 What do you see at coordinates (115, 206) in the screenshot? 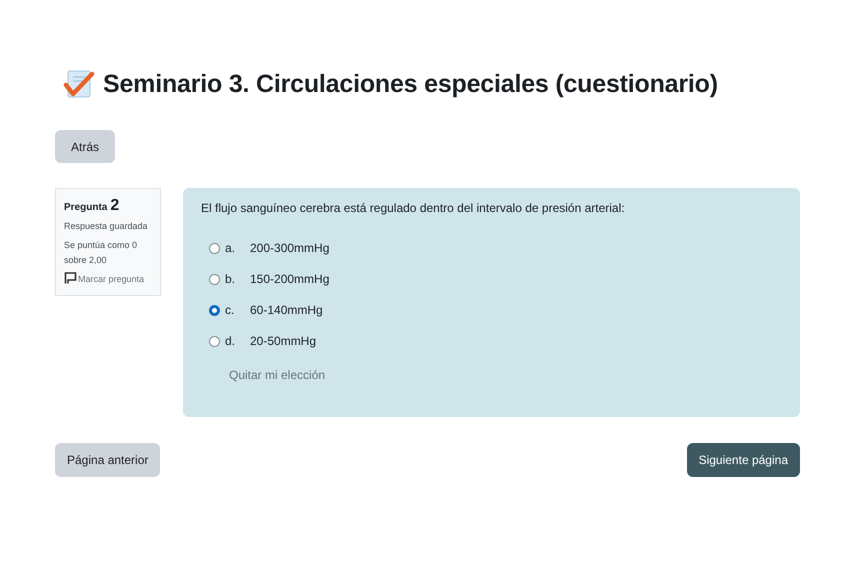
I see `question-number: 2` at bounding box center [115, 206].